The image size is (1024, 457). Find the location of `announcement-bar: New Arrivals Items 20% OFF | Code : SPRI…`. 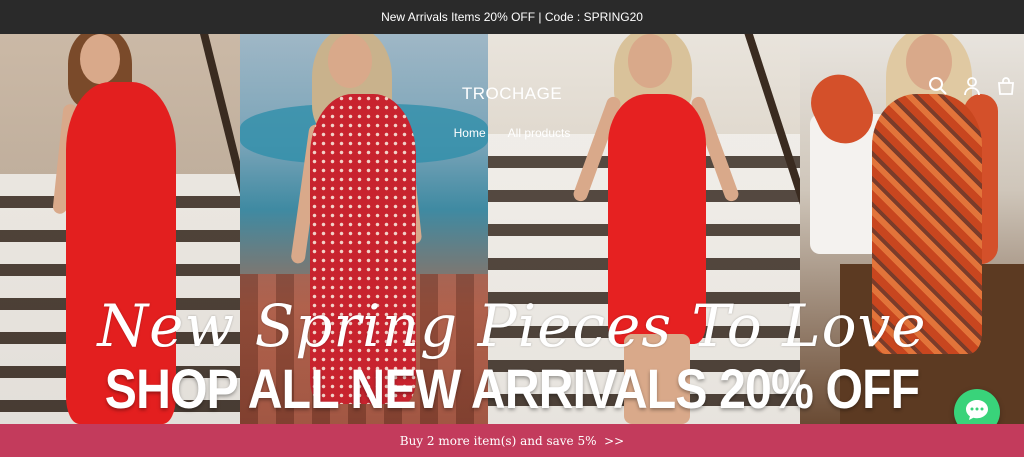

announcement-bar: New Arrivals Items 20% OFF | Code : SPRI… is located at coordinates (512, 17).